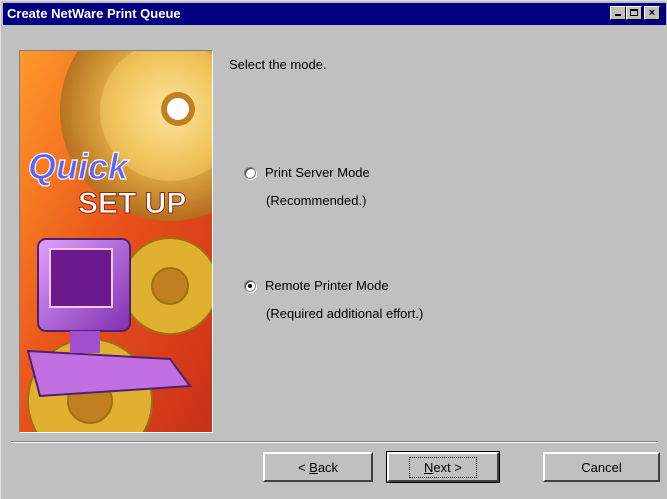 The image size is (667, 499). I want to click on print-server-radio, so click(250, 172).